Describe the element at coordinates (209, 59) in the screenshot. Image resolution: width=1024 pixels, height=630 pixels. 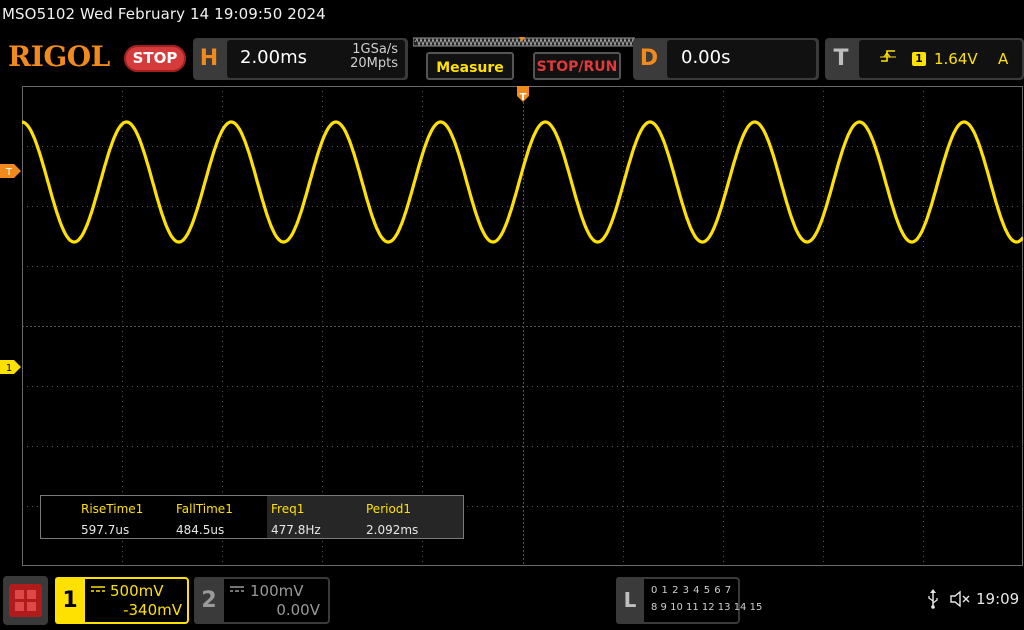
I see `horizontal-key: H` at that location.